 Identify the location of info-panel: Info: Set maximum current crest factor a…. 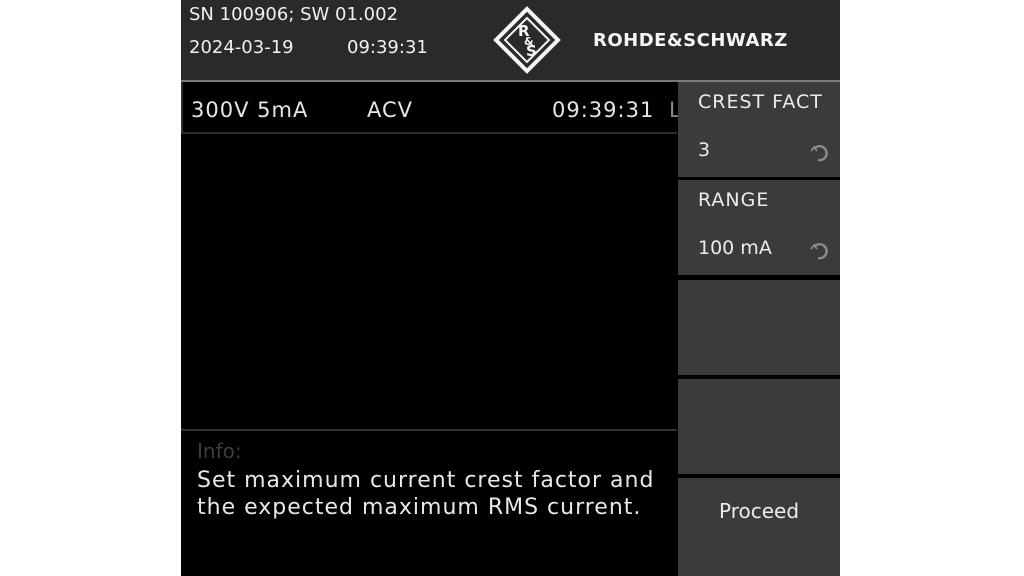
(429, 503).